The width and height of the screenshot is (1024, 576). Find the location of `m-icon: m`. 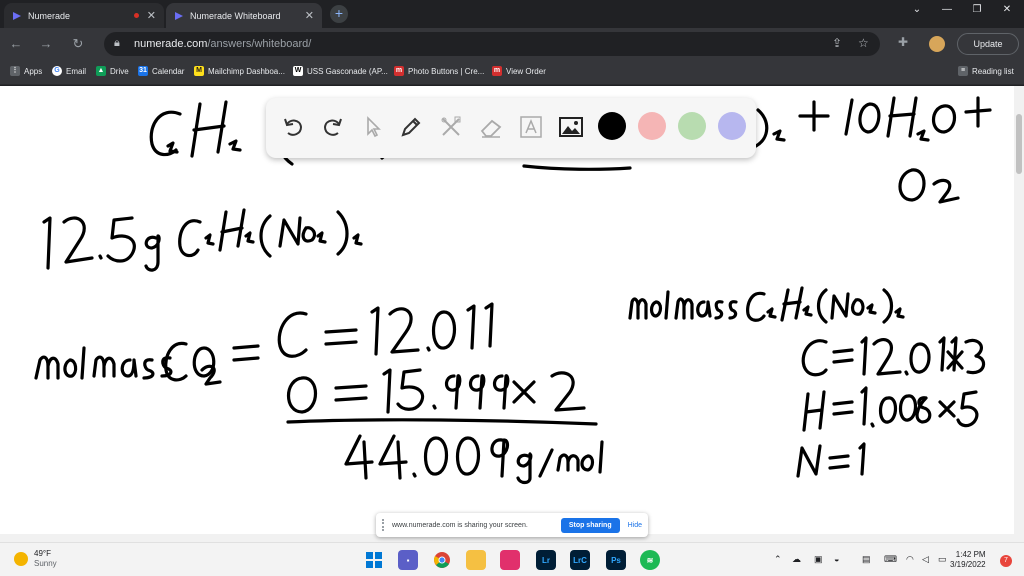

m-icon: m is located at coordinates (399, 71).